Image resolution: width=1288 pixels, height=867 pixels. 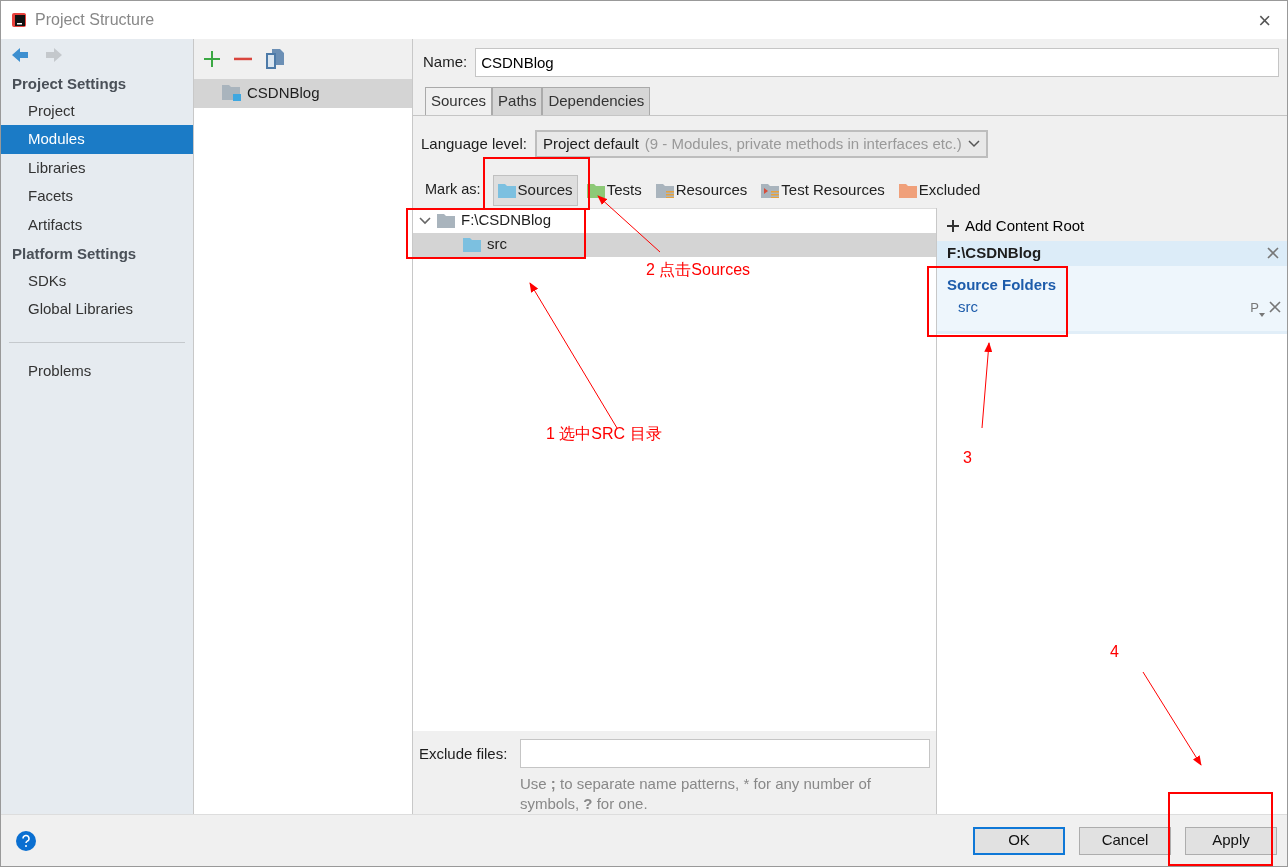 I want to click on plus-icon, so click(x=953, y=225).